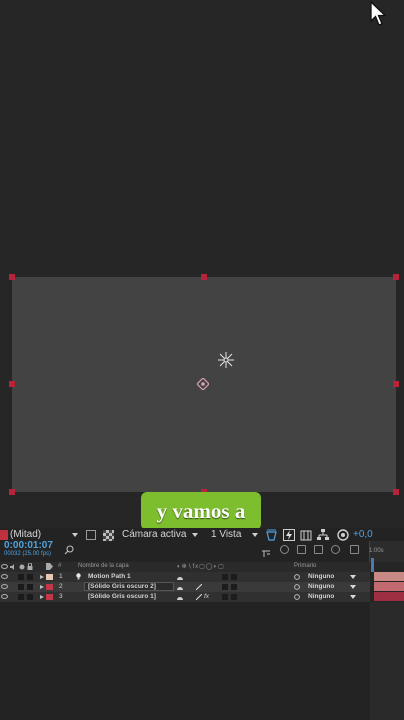  I want to click on layer-name: [Sólido Gris oscuro 1], so click(122, 596).